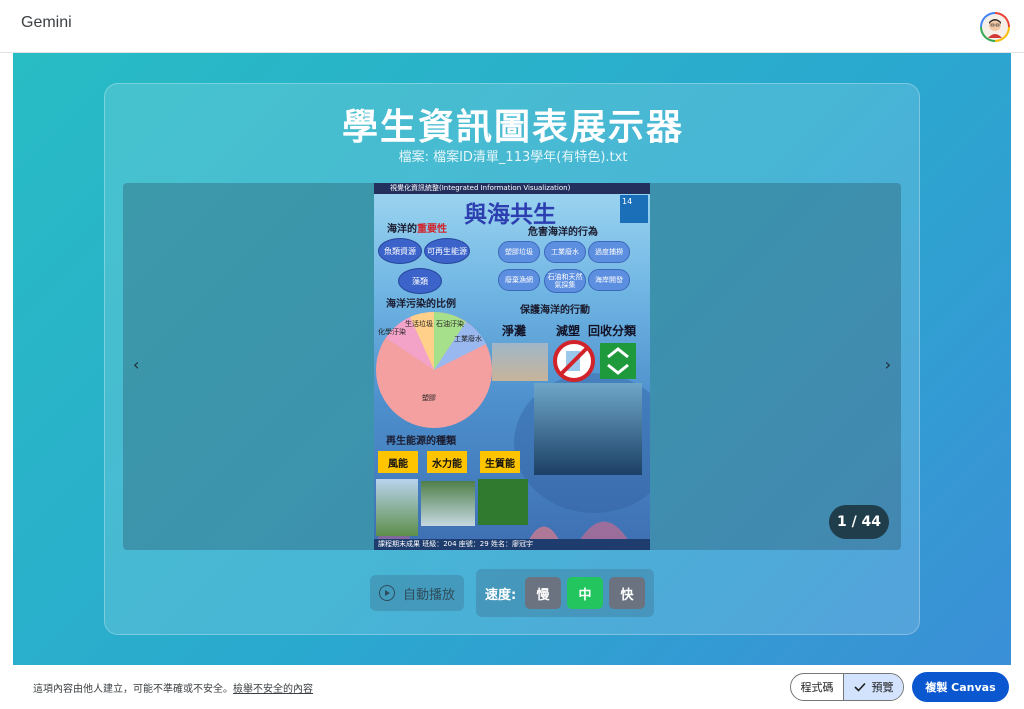 Image resolution: width=1024 pixels, height=709 pixels. I want to click on underwater-photo, so click(588, 429).